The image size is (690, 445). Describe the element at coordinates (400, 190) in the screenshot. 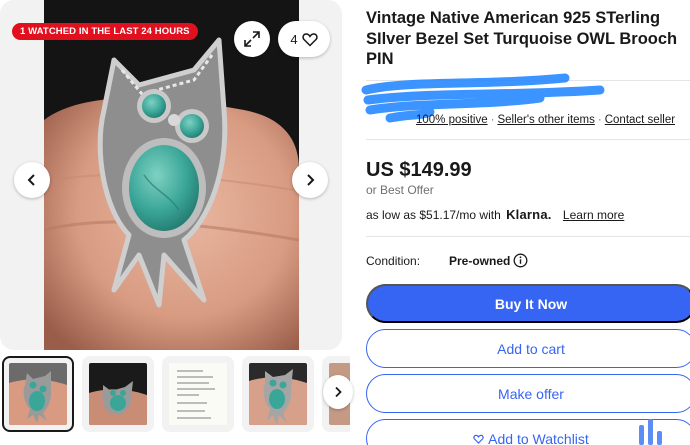

I see `best-offer-text: or Best Offer` at that location.